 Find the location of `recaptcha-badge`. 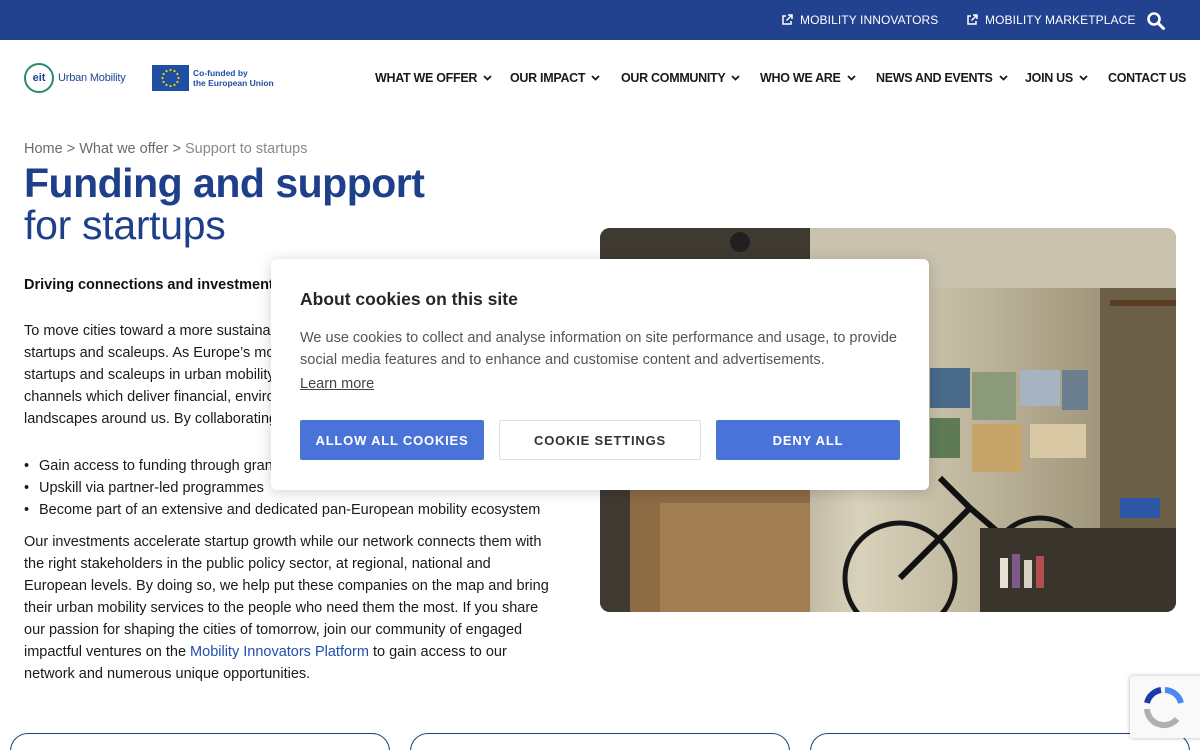

recaptcha-badge is located at coordinates (1165, 707).